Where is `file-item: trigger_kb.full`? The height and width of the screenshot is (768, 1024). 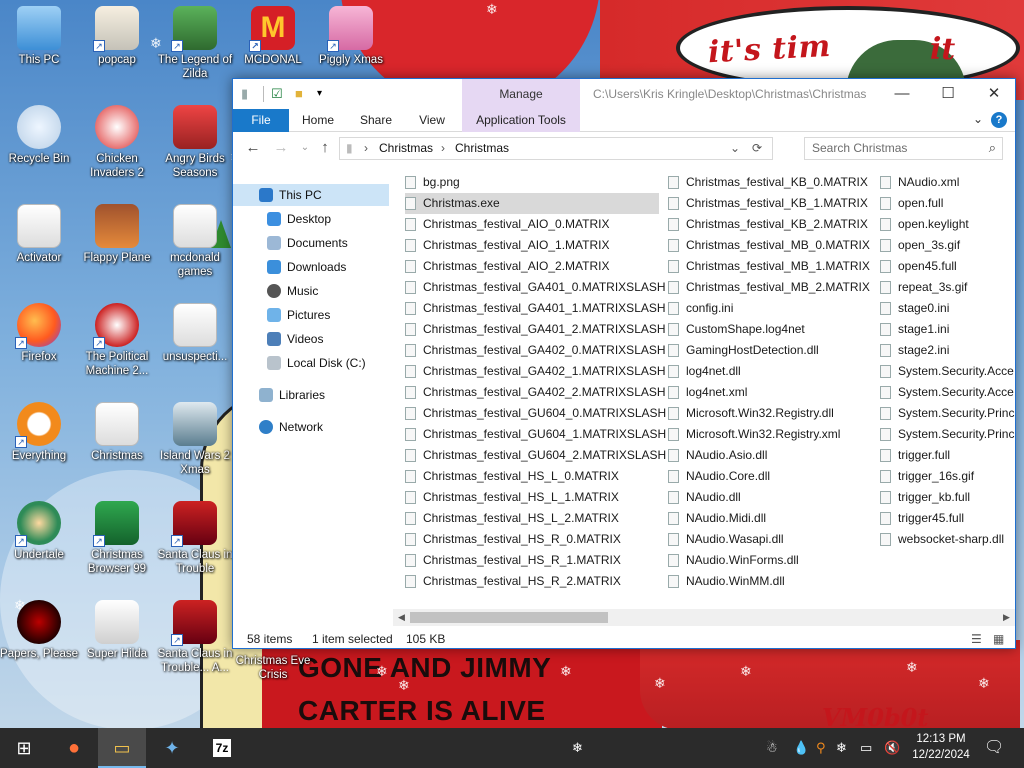
file-item: trigger_kb.full is located at coordinates (947, 497).